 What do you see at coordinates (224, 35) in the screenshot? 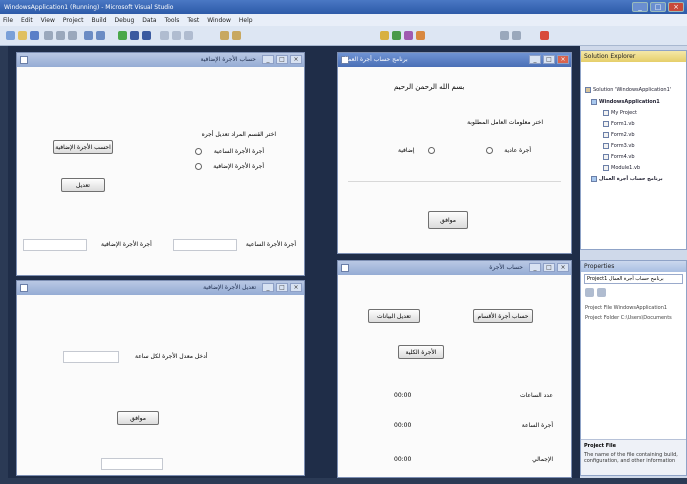
I see `align-icon` at bounding box center [224, 35].